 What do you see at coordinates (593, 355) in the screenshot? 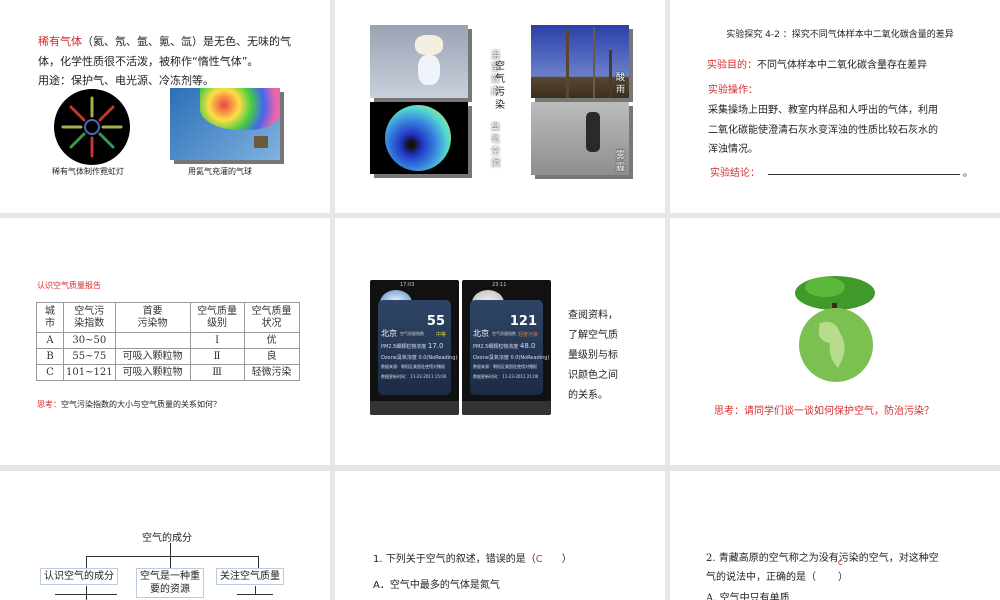
I see `text-line: 量级别与标` at bounding box center [593, 355].